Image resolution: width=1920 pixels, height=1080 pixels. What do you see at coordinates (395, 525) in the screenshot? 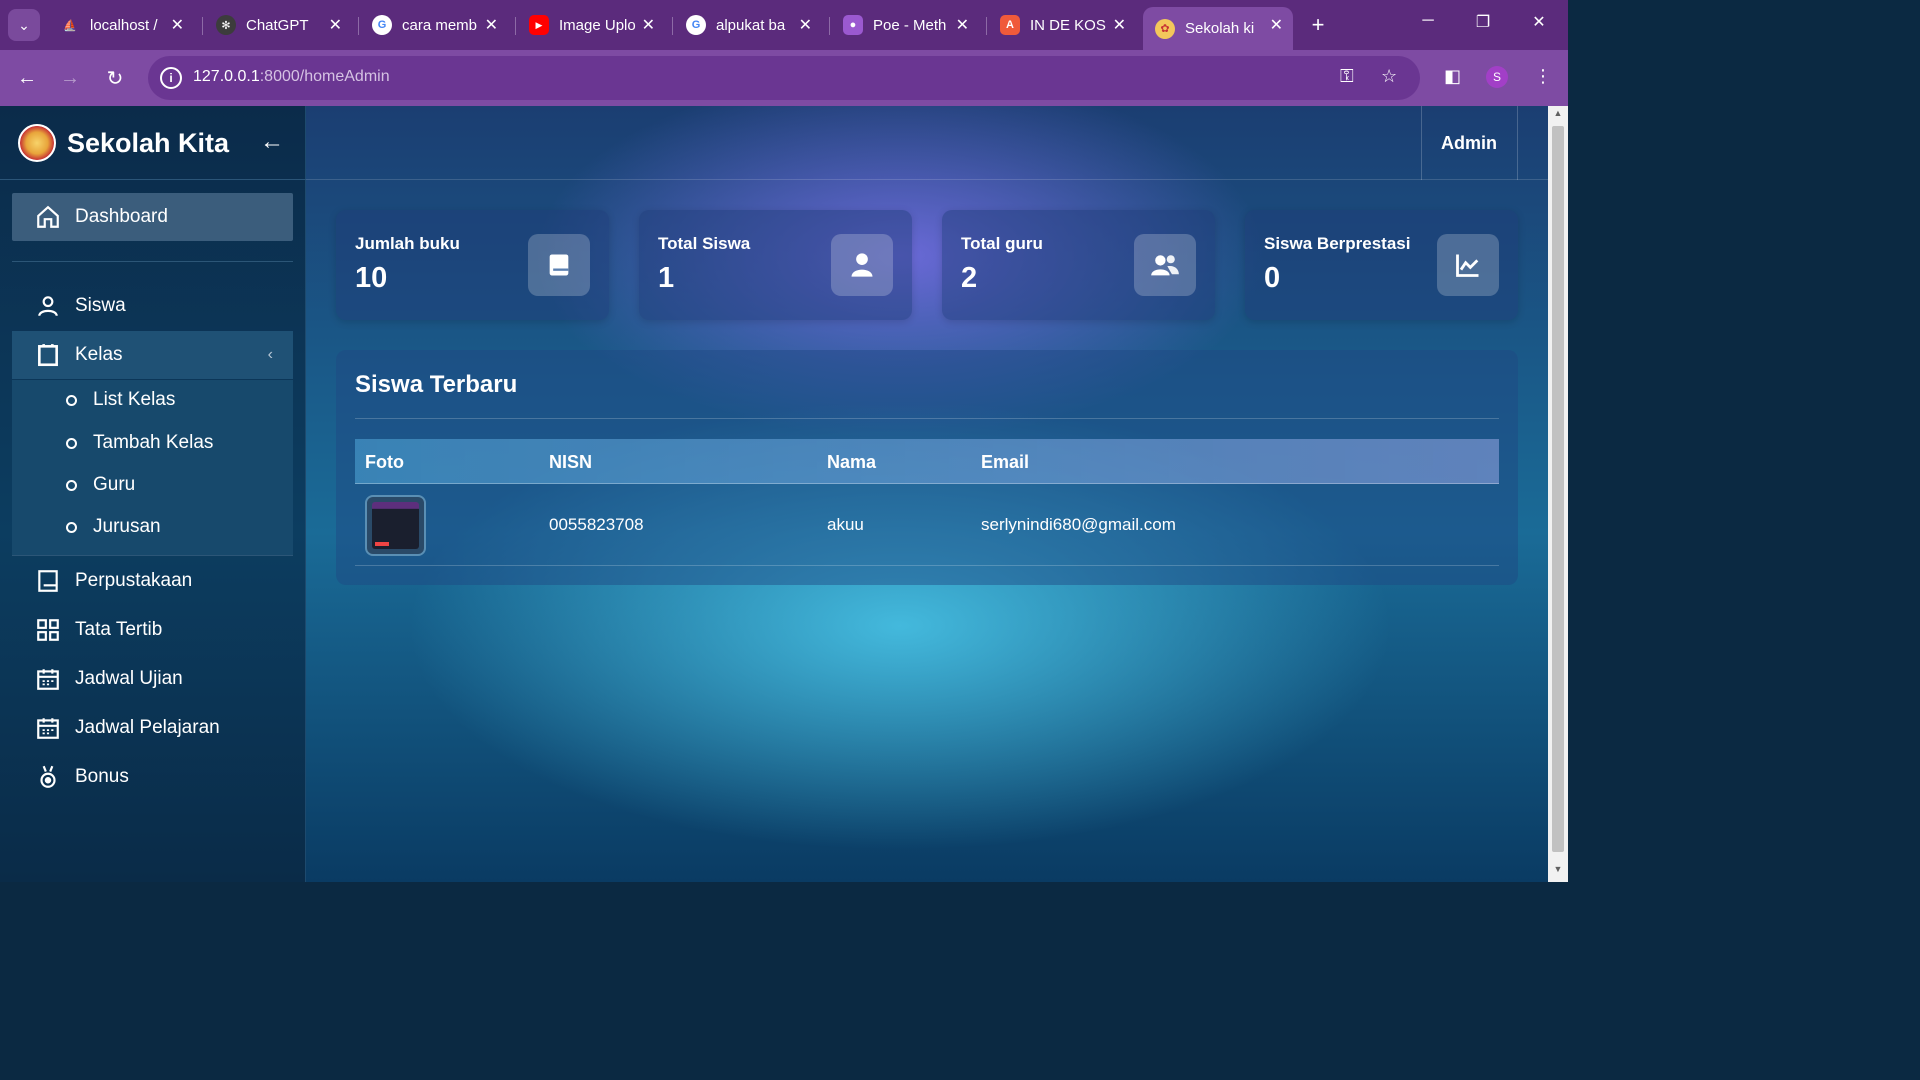
I see `student-photo-thumbnail` at bounding box center [395, 525].